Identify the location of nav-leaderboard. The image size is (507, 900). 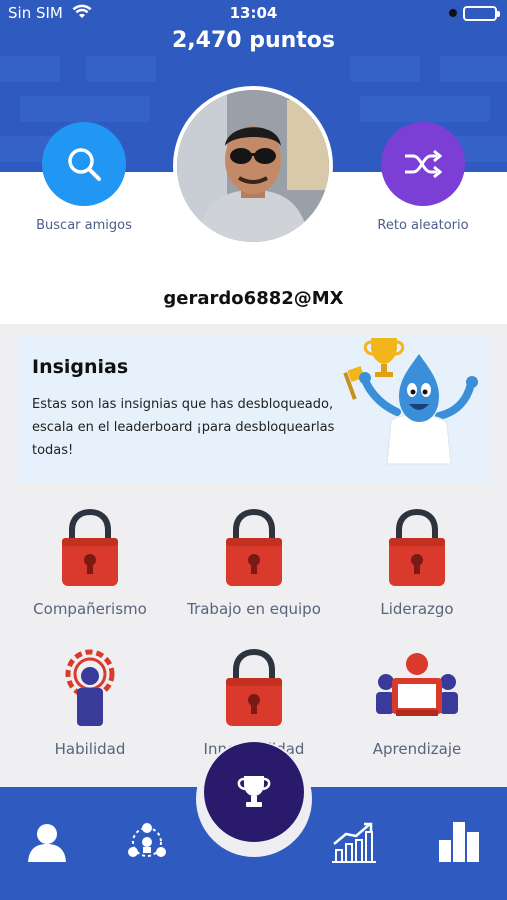
(459, 842).